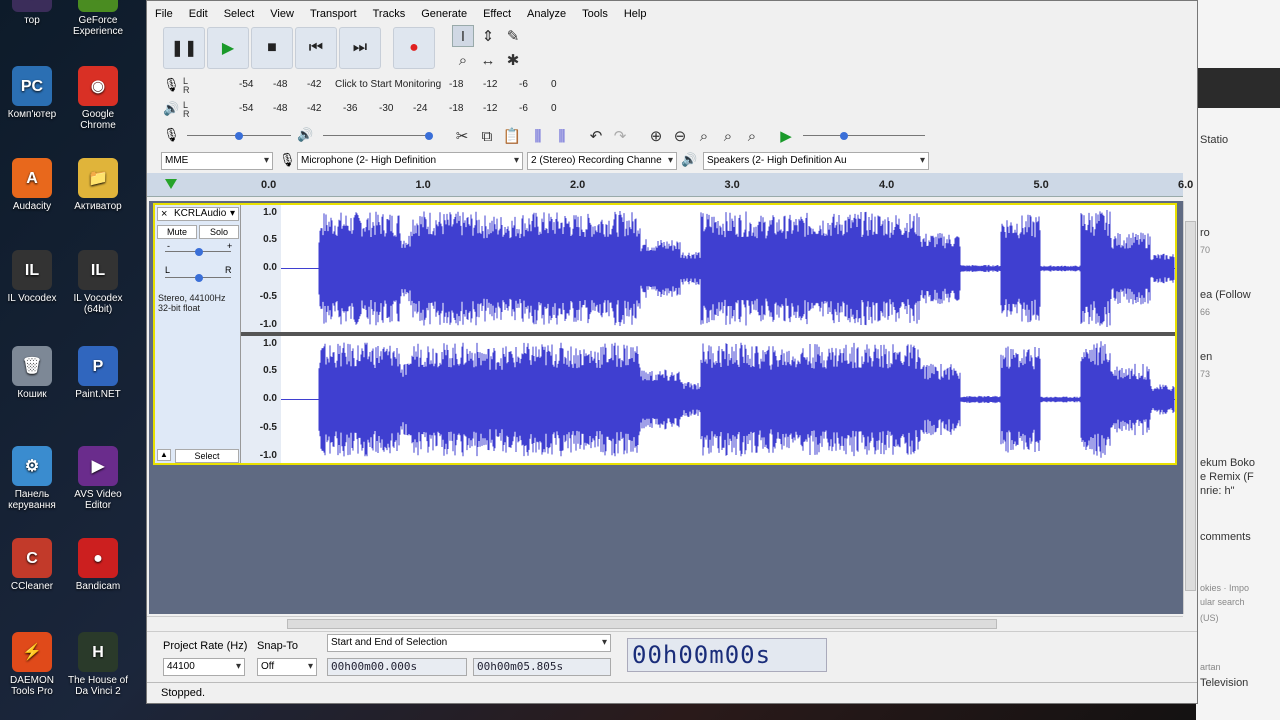 The height and width of the screenshot is (720, 1280). I want to click on skip-start-button: ⏮, so click(316, 48).